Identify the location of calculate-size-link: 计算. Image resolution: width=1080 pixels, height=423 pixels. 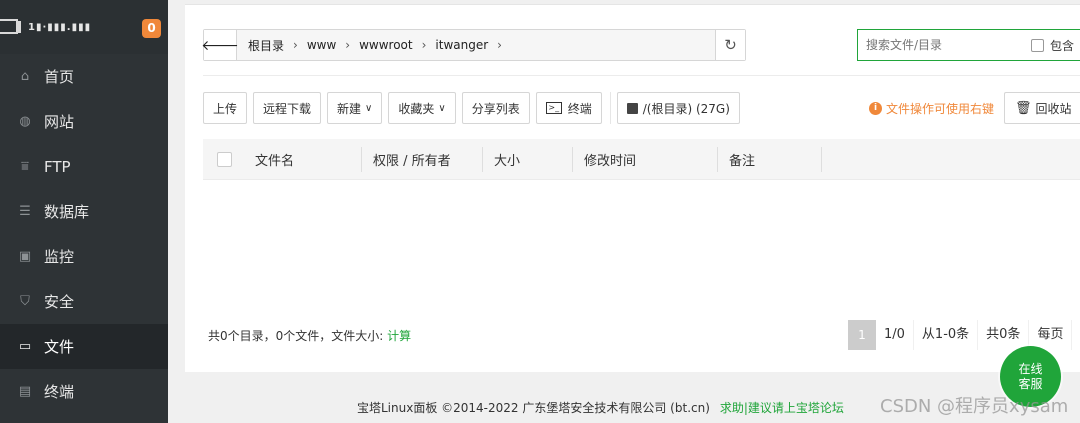
(399, 336).